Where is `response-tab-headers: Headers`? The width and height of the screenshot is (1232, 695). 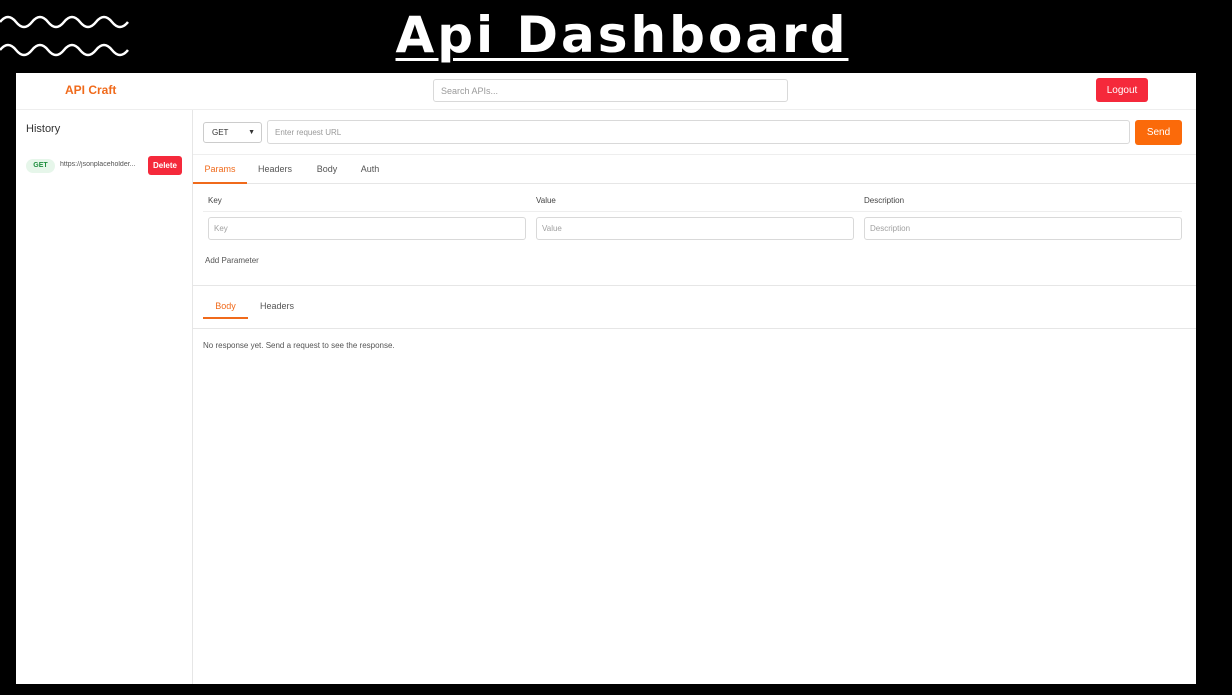 response-tab-headers: Headers is located at coordinates (277, 307).